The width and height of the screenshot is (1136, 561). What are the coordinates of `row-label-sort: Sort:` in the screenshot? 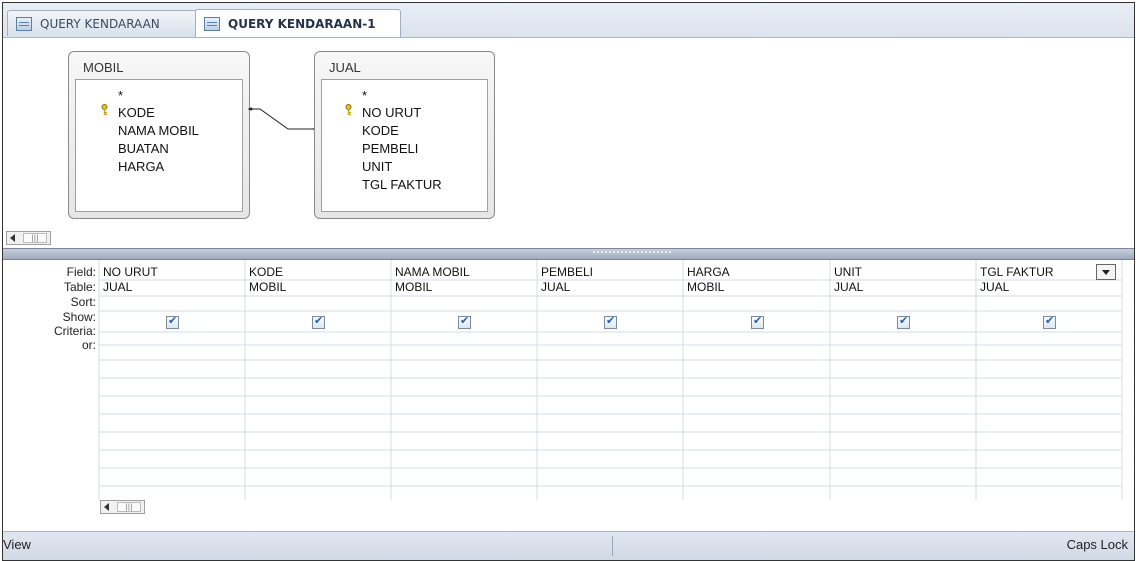 It's located at (83, 302).